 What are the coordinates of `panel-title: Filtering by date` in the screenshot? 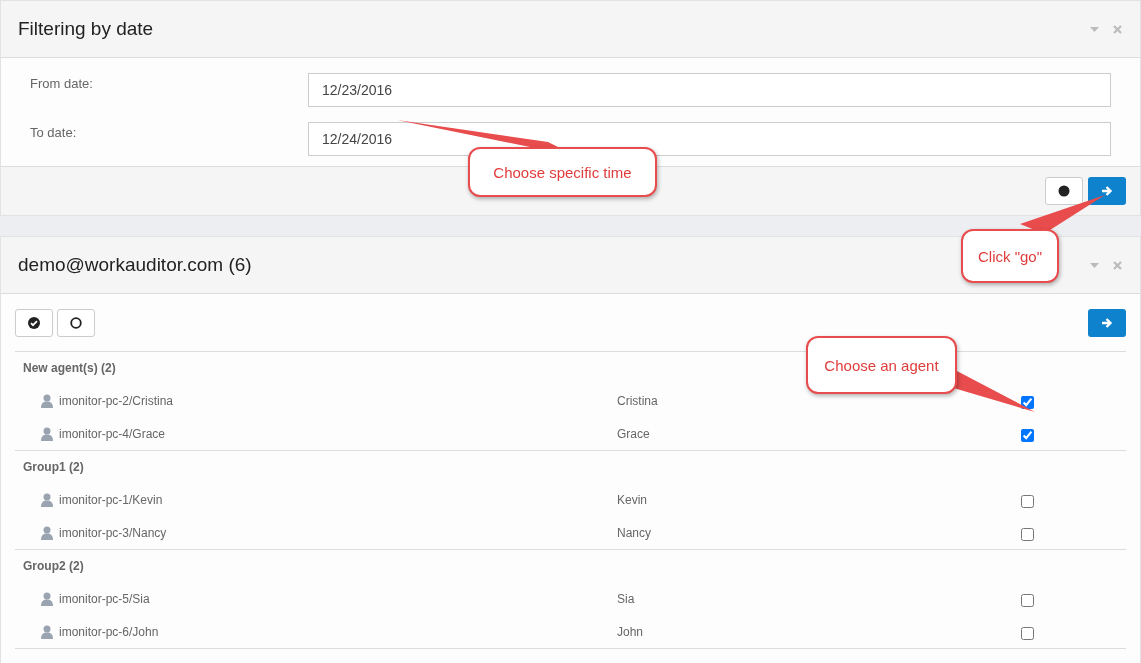 It's located at (86, 29).